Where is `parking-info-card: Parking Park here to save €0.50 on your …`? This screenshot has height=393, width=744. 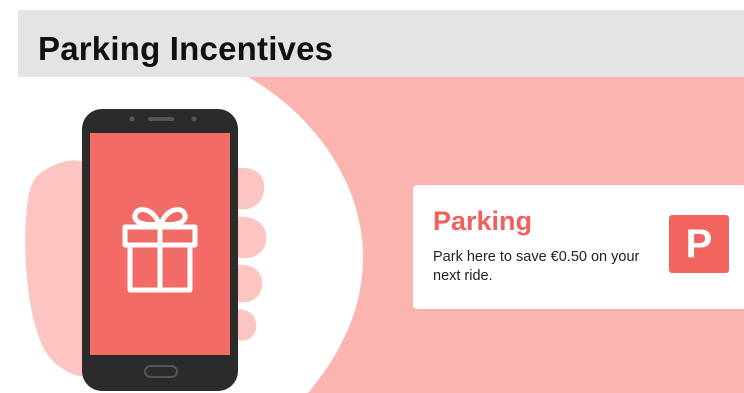 parking-info-card: Parking Park here to save €0.50 on your … is located at coordinates (578, 247).